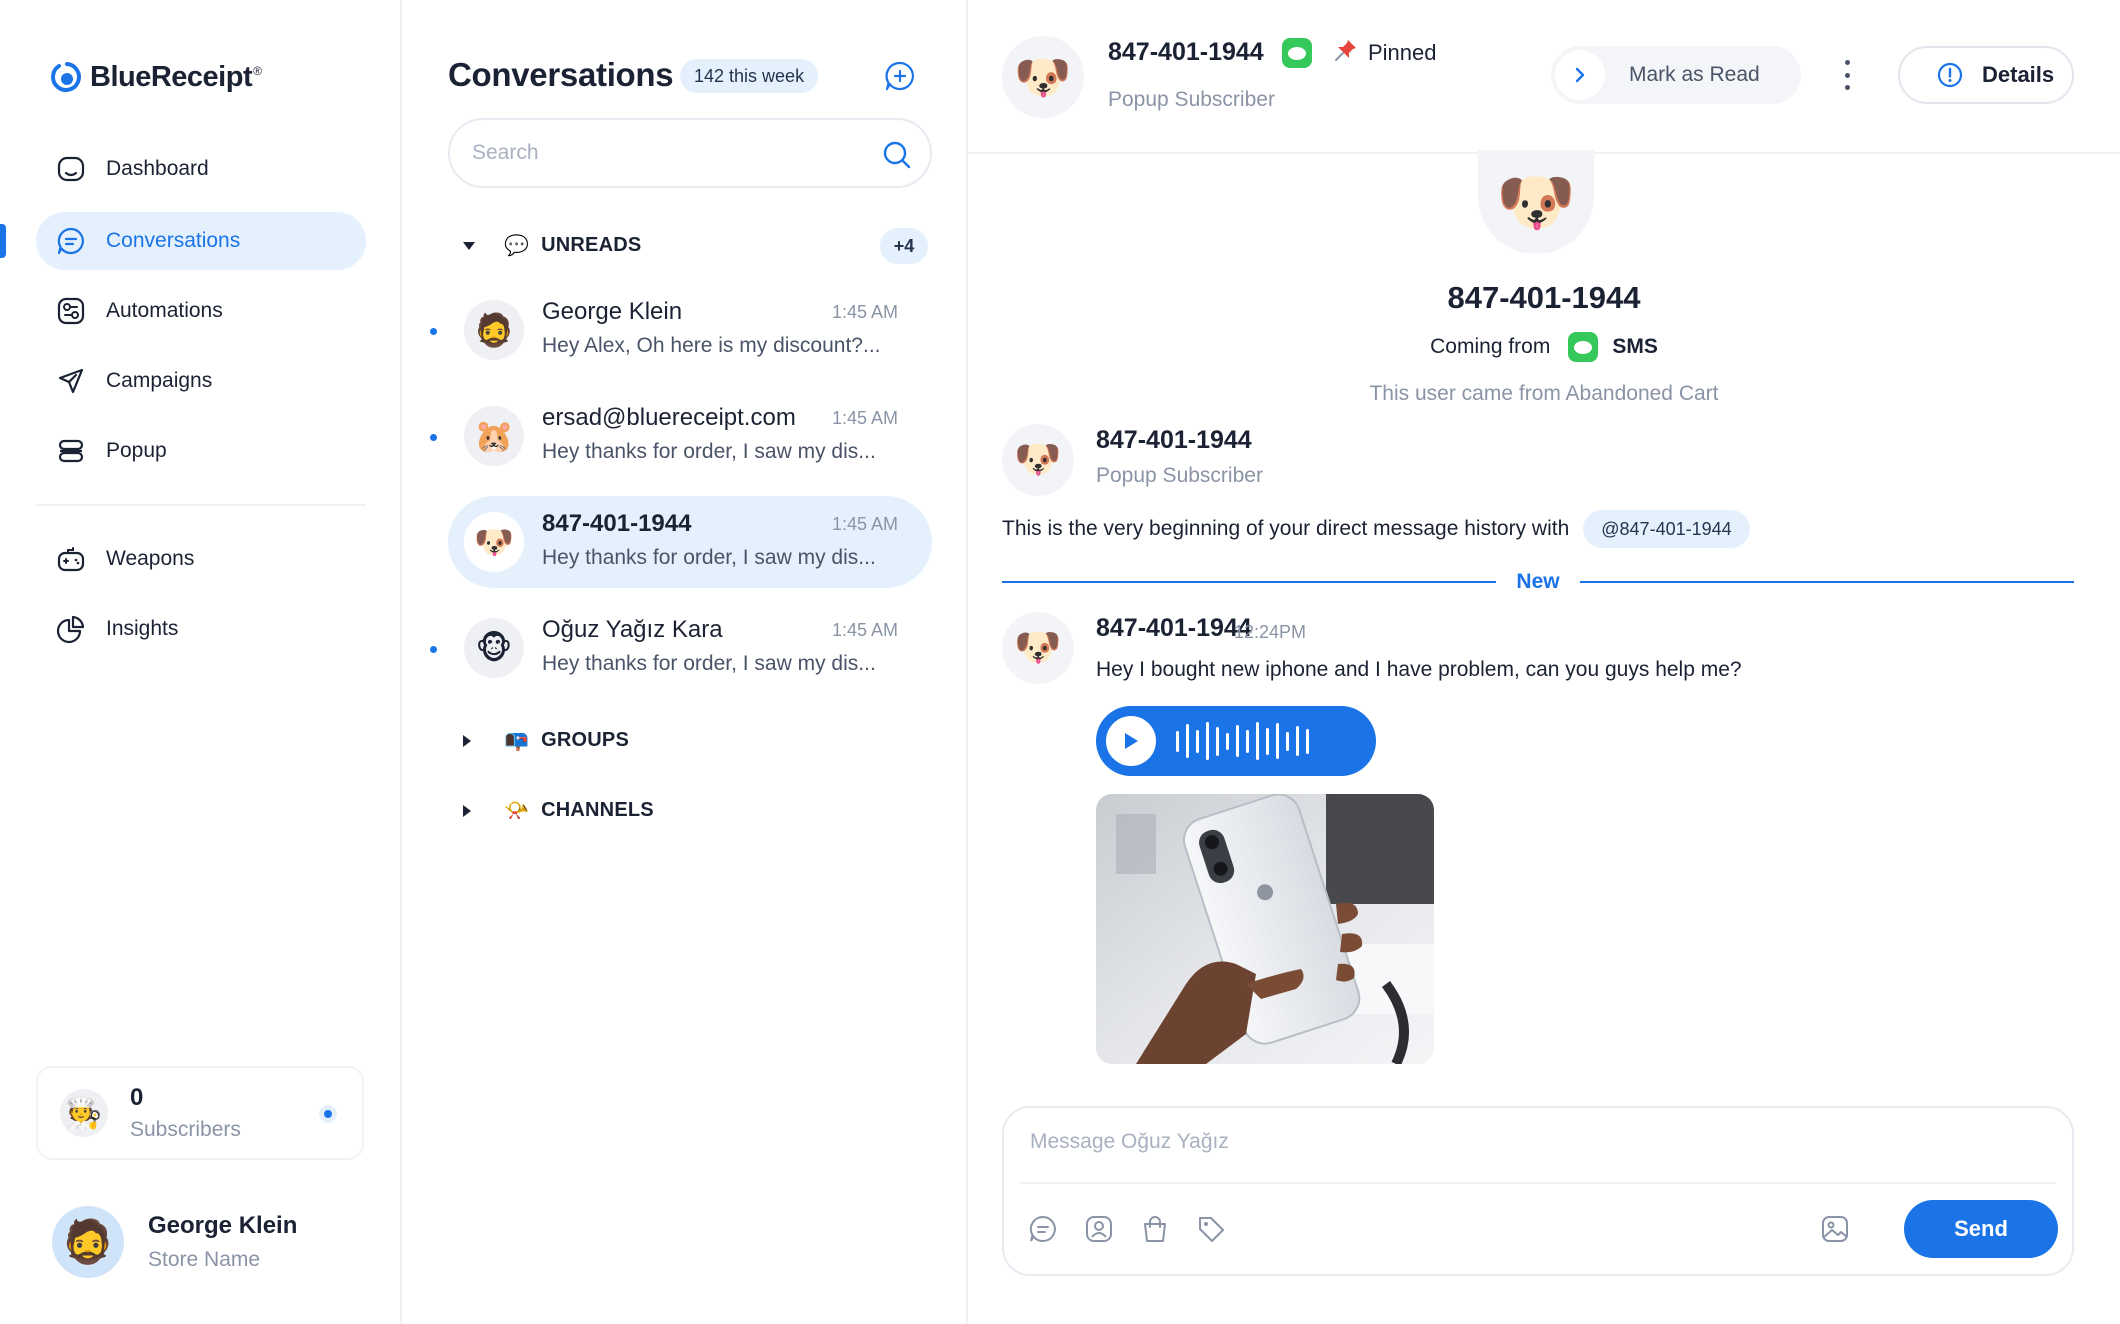 The height and width of the screenshot is (1324, 2120). I want to click on subscribers-card: 🧑‍🍳 0 Subscribers, so click(200, 1113).